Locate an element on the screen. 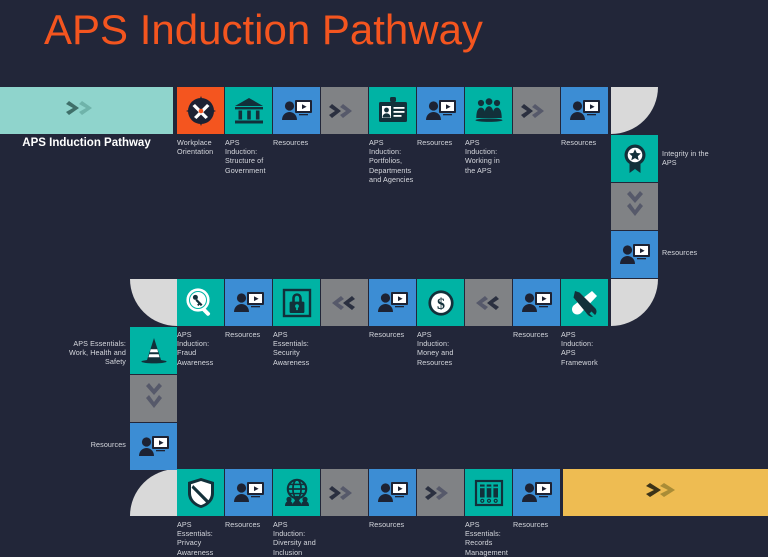 This screenshot has height=557, width=768. tile-security-awareness is located at coordinates (296, 302).